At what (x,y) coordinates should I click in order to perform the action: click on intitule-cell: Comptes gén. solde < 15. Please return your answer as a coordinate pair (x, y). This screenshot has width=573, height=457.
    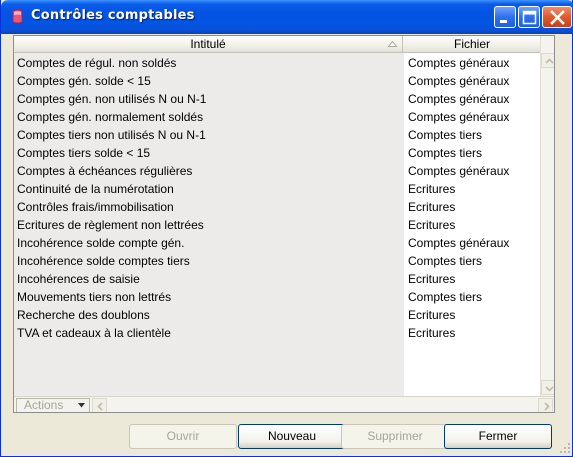
    Looking at the image, I should click on (84, 81).